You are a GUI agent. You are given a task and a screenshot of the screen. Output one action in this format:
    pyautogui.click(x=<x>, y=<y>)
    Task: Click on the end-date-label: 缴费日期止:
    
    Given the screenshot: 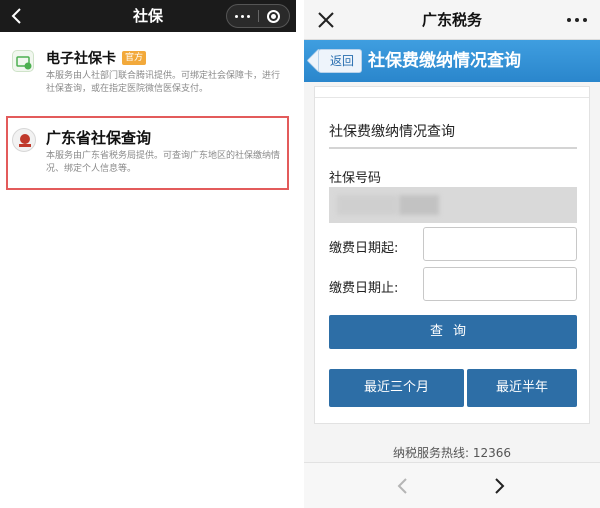 What is the action you would take?
    pyautogui.click(x=364, y=288)
    